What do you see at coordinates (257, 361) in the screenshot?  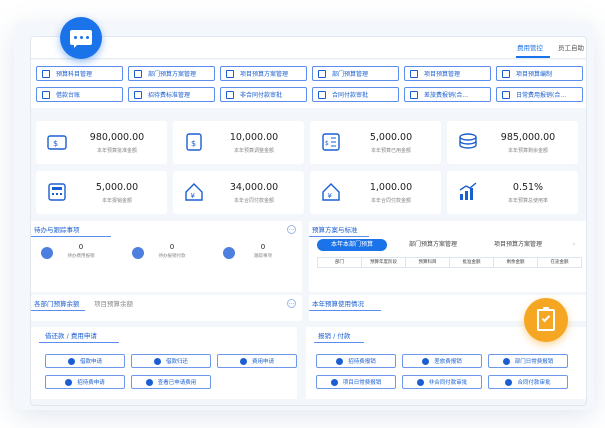 I see `expense-apply-button: 费用申请` at bounding box center [257, 361].